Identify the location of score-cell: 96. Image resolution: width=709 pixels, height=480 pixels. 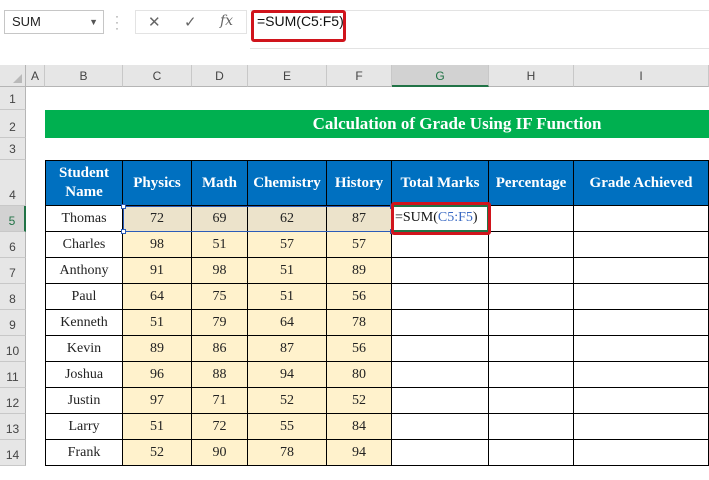
(157, 375).